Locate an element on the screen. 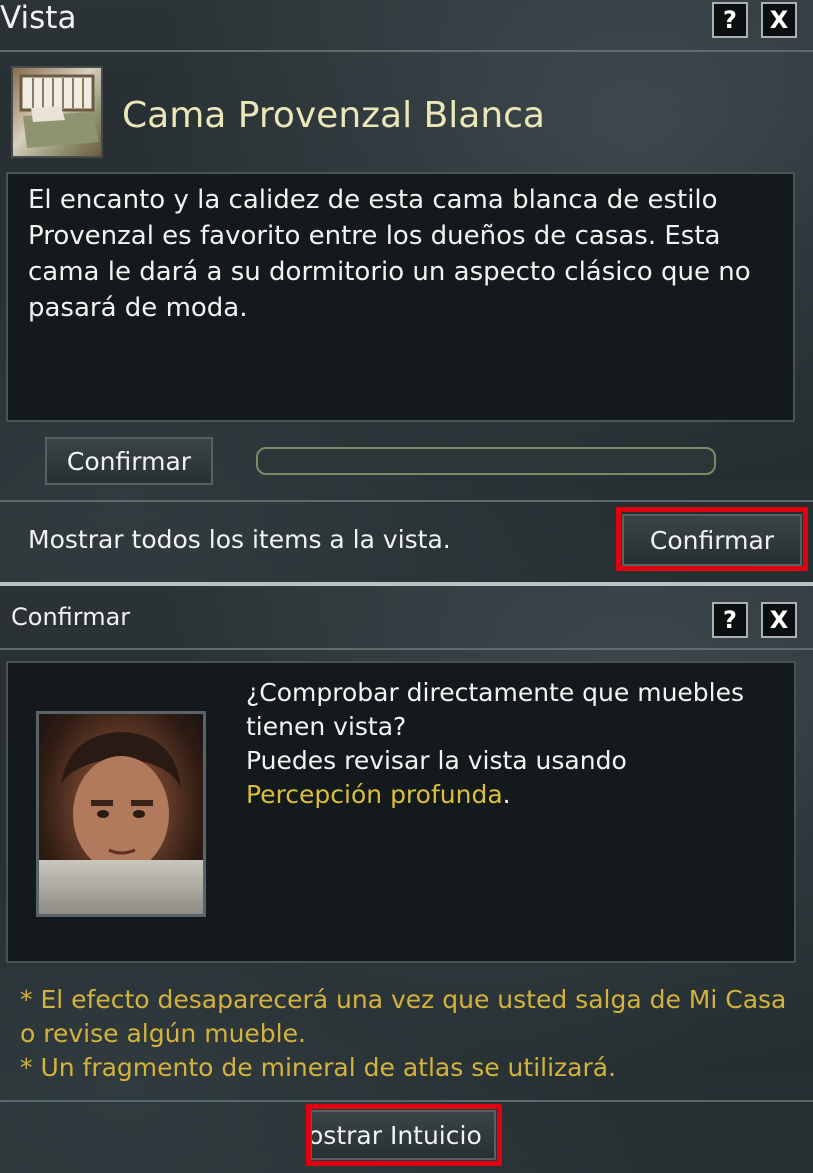 The image size is (813, 1173). confirm-window-title: Confirmar is located at coordinates (71, 617).